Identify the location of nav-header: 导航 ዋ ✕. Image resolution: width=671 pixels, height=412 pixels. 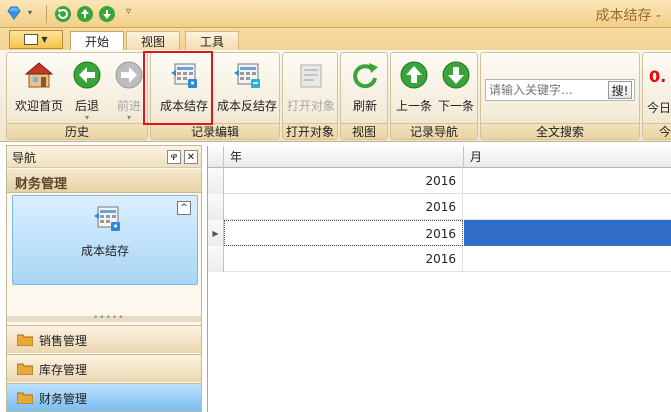
(104, 157).